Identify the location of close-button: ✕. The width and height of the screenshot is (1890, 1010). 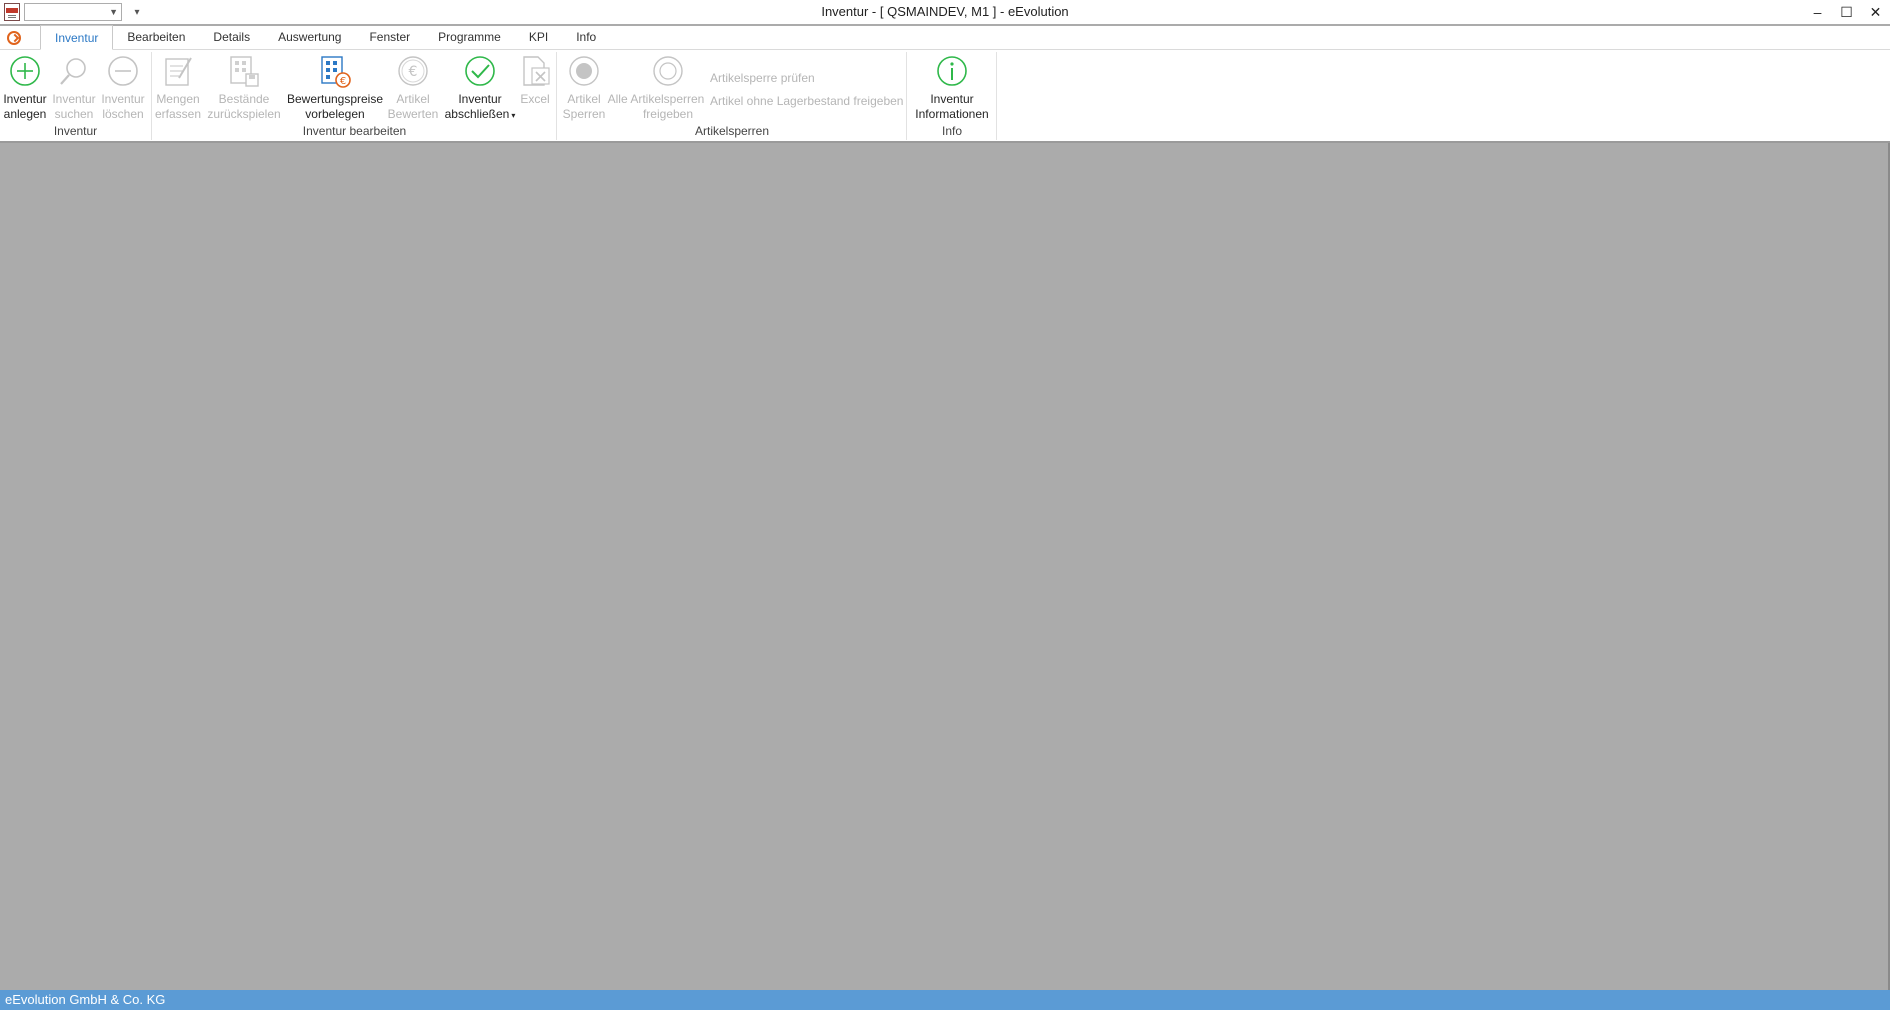
(1875, 12).